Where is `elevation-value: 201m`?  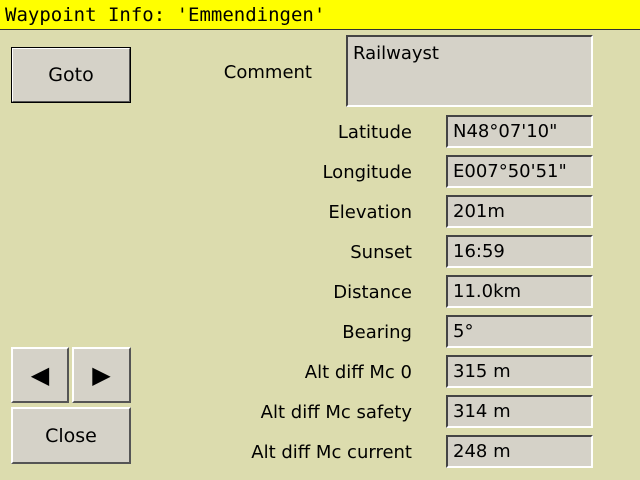 elevation-value: 201m is located at coordinates (519, 211).